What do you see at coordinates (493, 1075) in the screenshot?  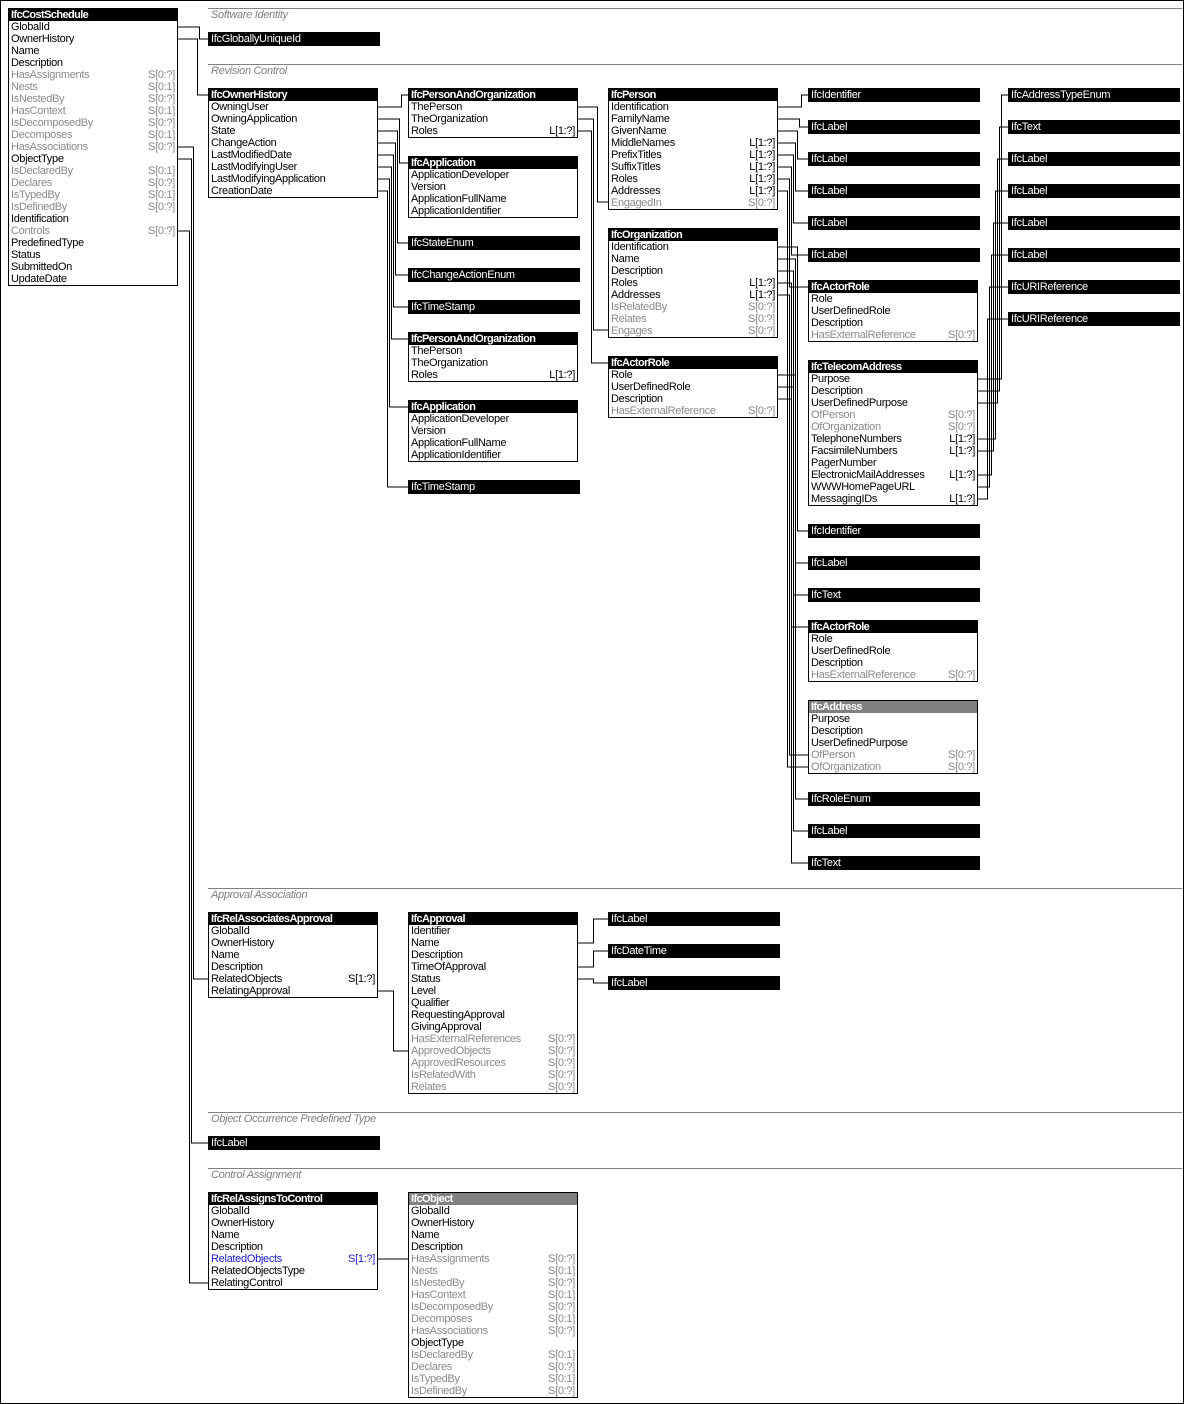 I see `attribute-row: IsRelatedWith S[0:?]` at bounding box center [493, 1075].